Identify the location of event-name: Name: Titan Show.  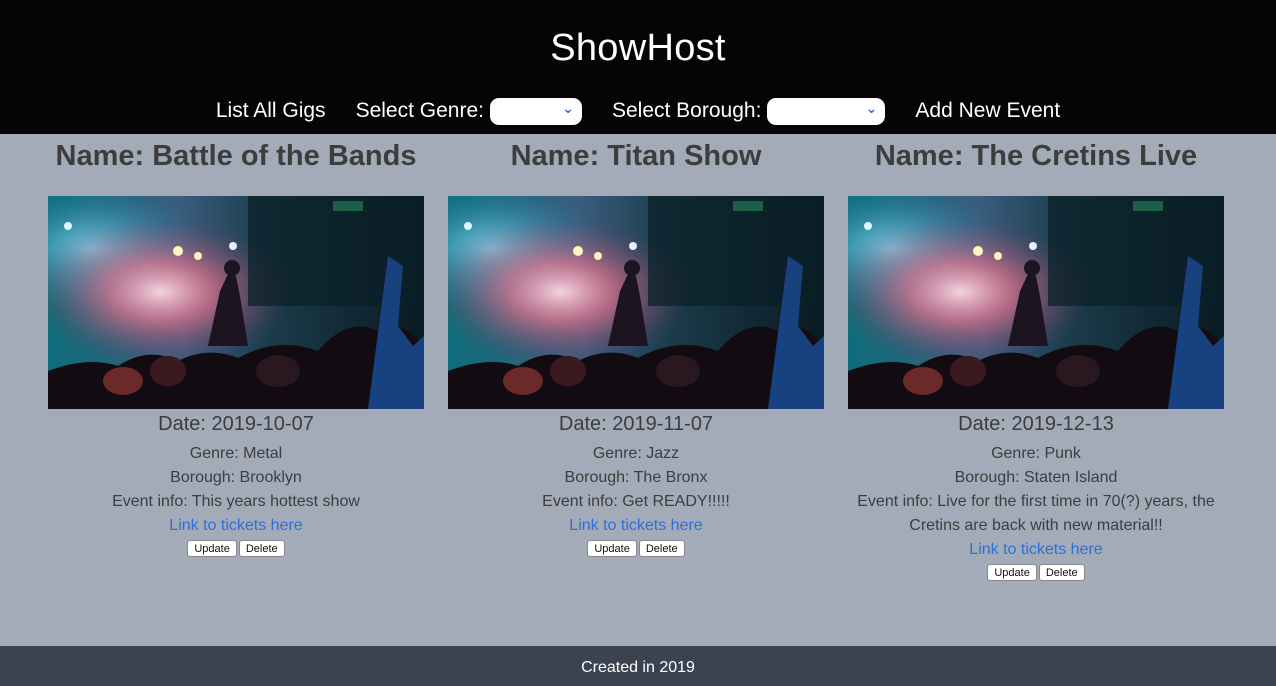
(636, 156).